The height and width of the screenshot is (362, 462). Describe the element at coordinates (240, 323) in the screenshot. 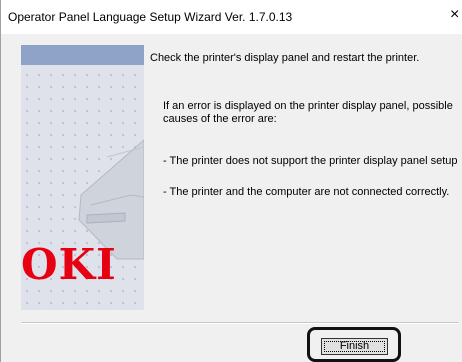

I see `footer-separator` at that location.